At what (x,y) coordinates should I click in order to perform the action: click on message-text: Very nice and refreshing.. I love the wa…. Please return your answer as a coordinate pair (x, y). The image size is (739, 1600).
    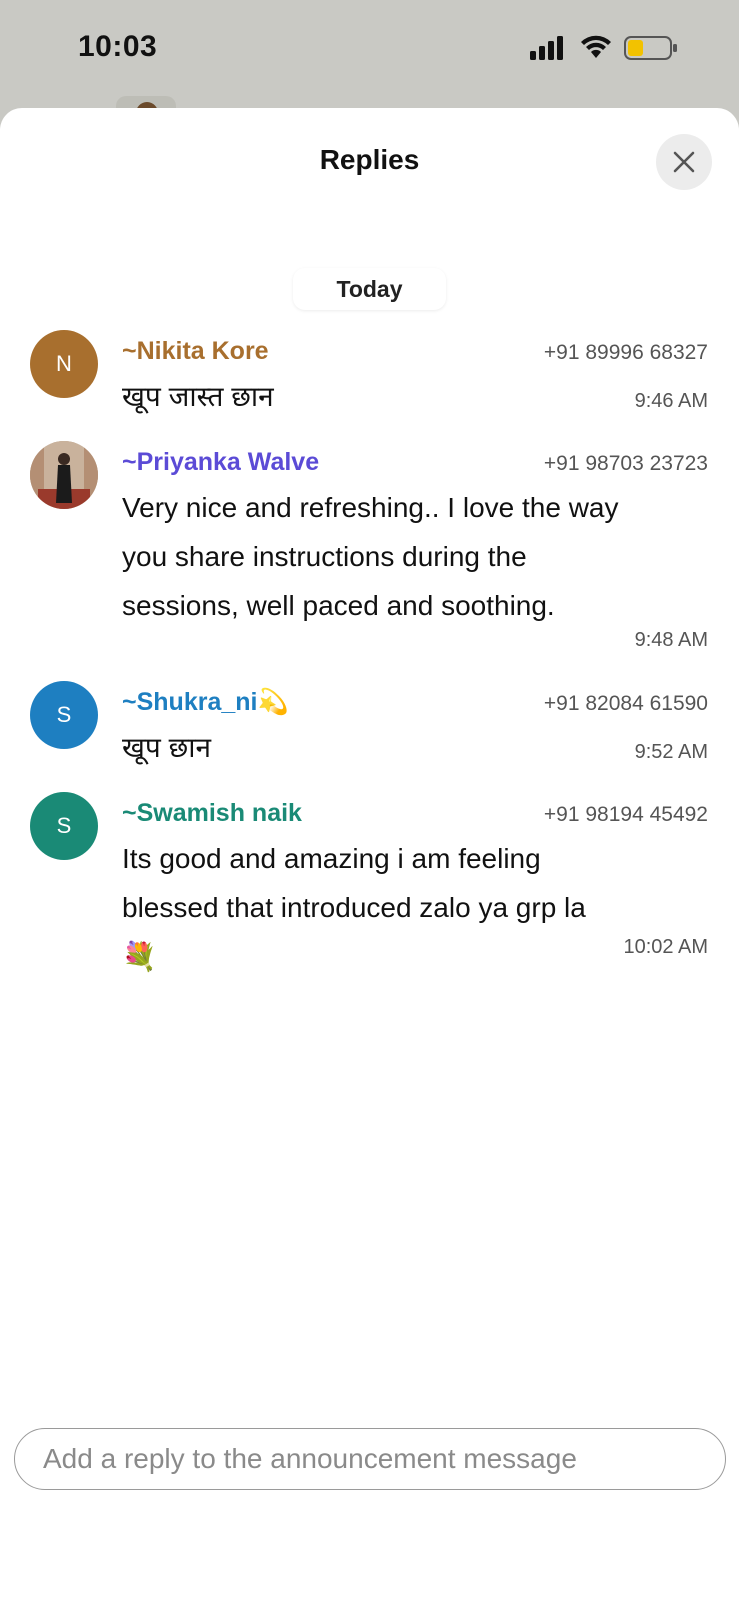
    Looking at the image, I should click on (412, 556).